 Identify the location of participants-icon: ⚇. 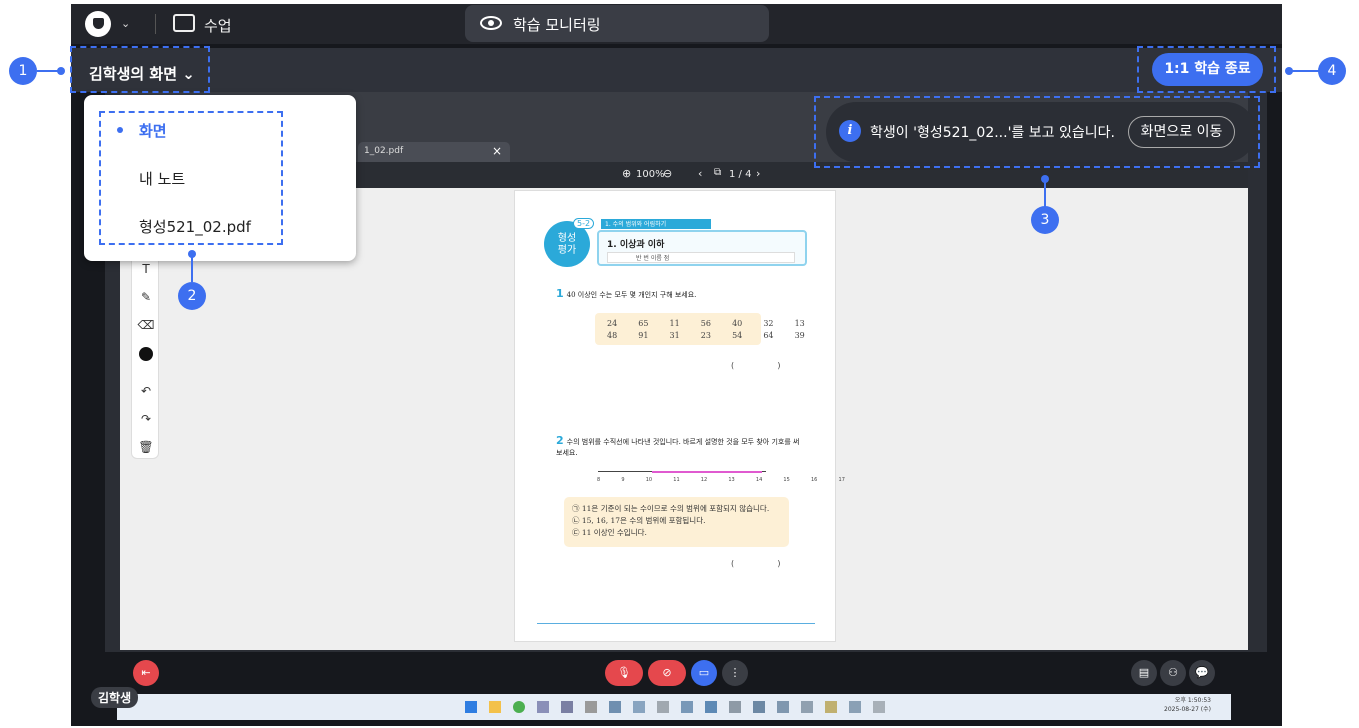
(1173, 673).